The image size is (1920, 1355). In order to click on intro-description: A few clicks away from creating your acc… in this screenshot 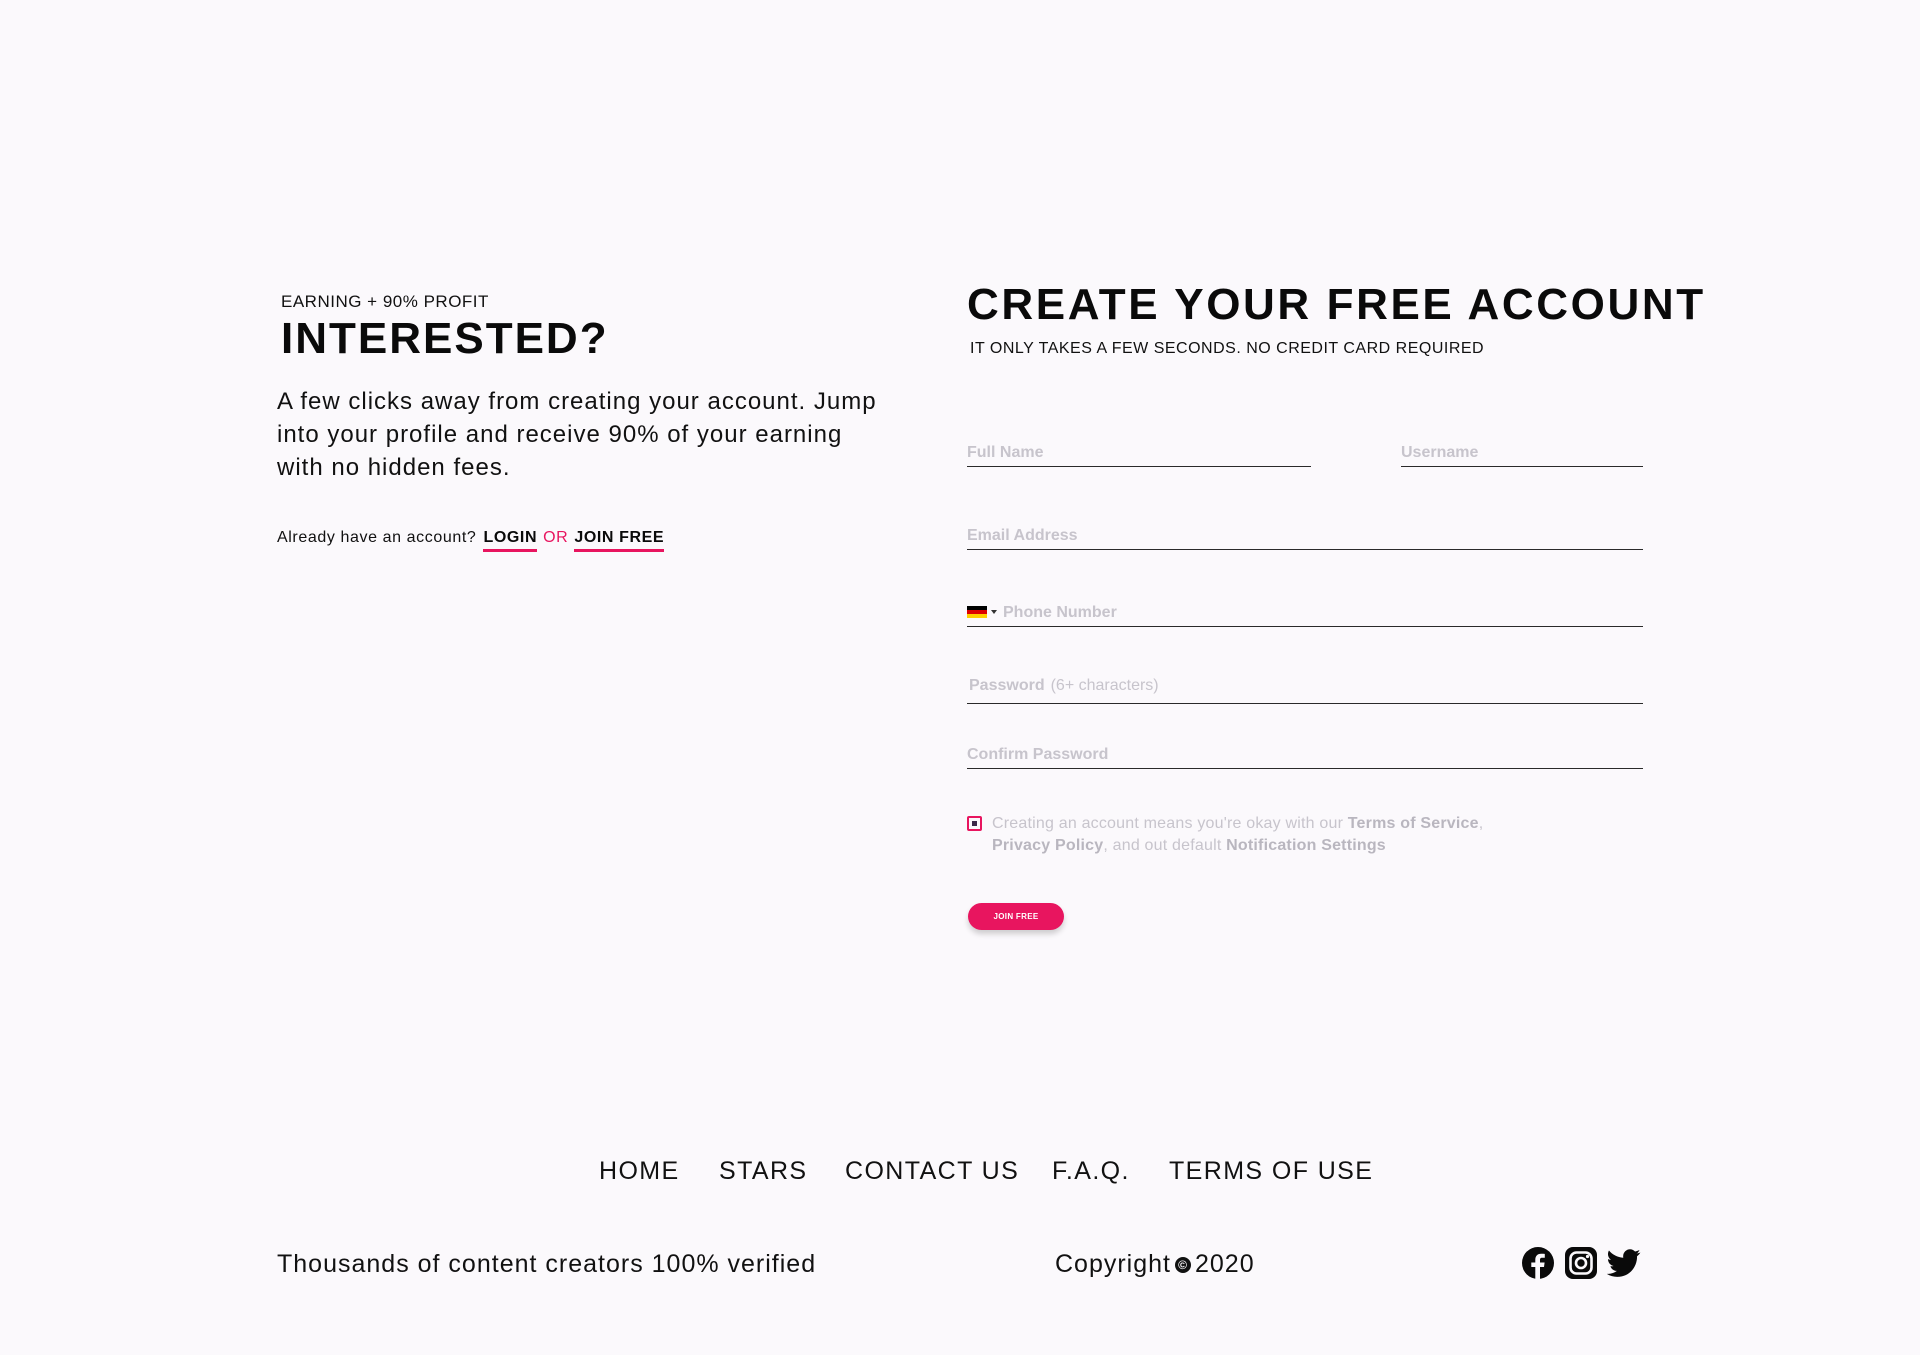, I will do `click(577, 434)`.